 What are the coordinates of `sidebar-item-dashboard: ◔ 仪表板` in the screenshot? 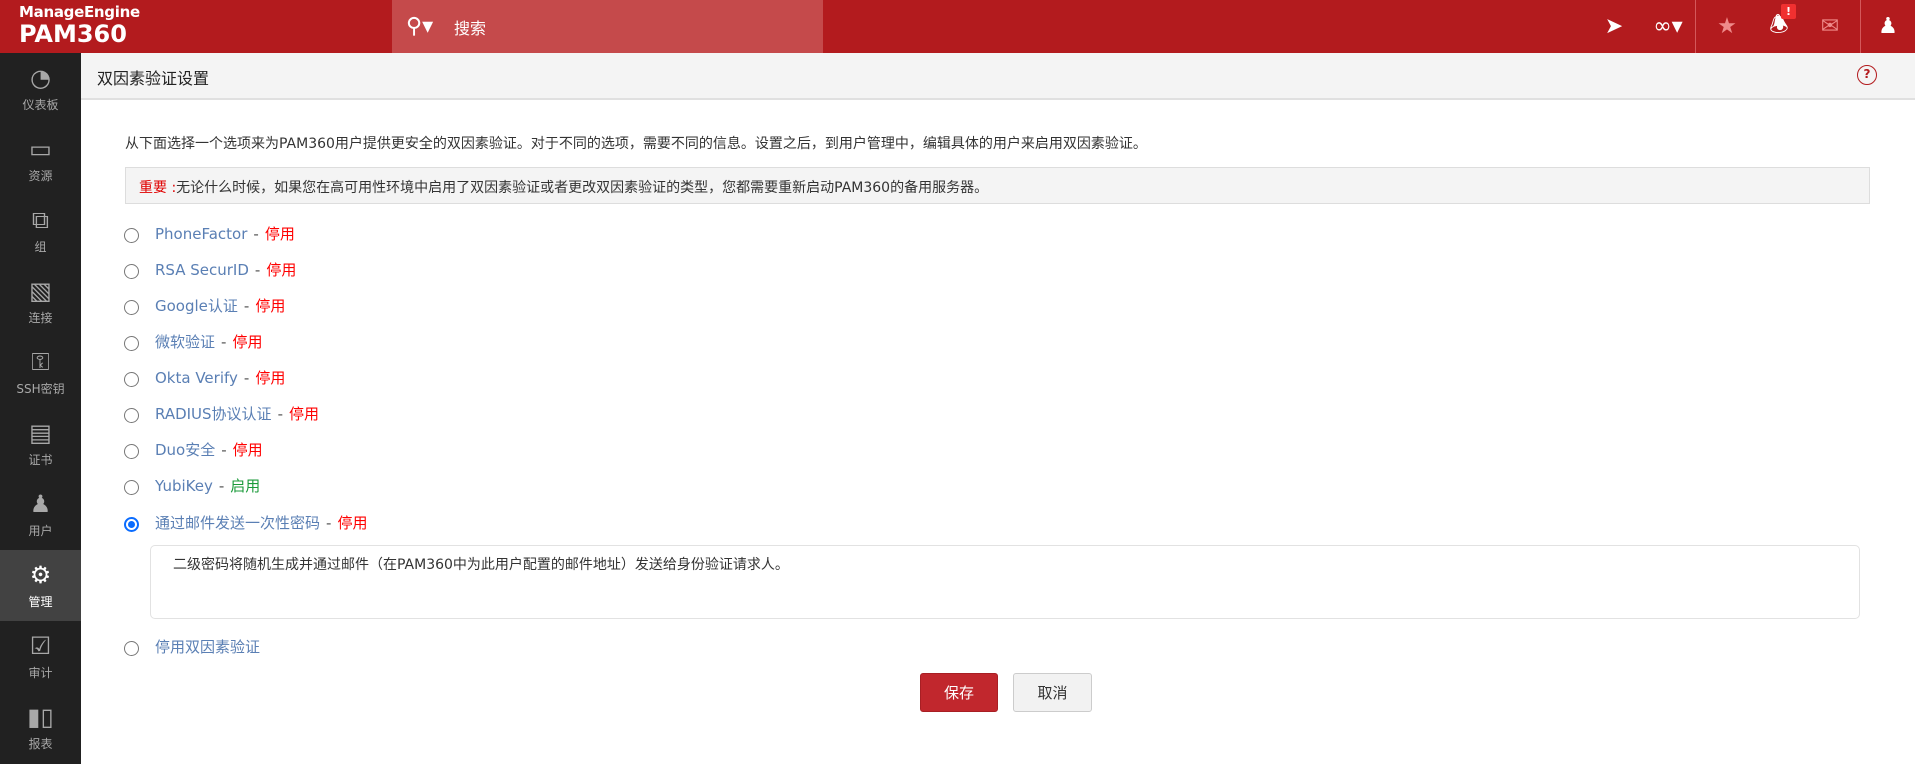 It's located at (40, 88).